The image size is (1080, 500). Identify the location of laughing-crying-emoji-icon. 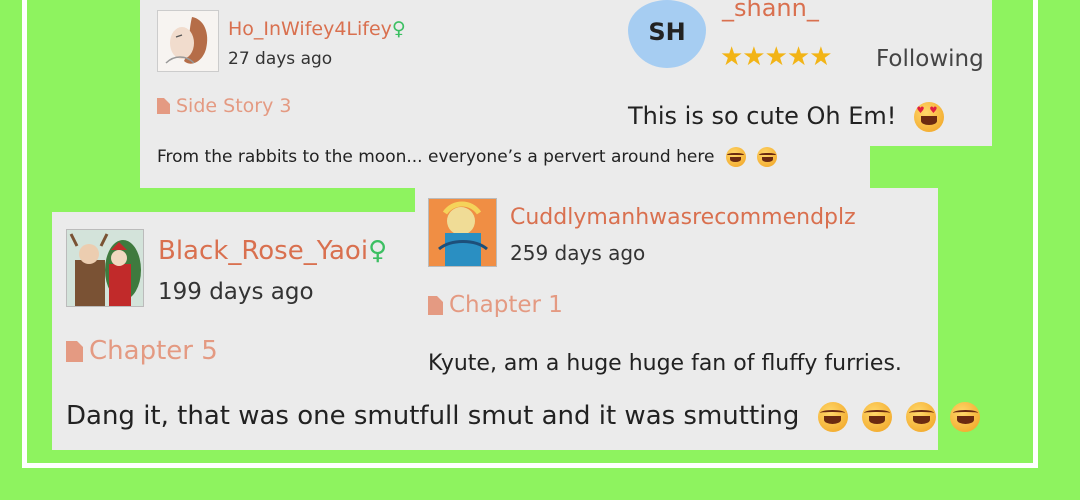
(735, 157).